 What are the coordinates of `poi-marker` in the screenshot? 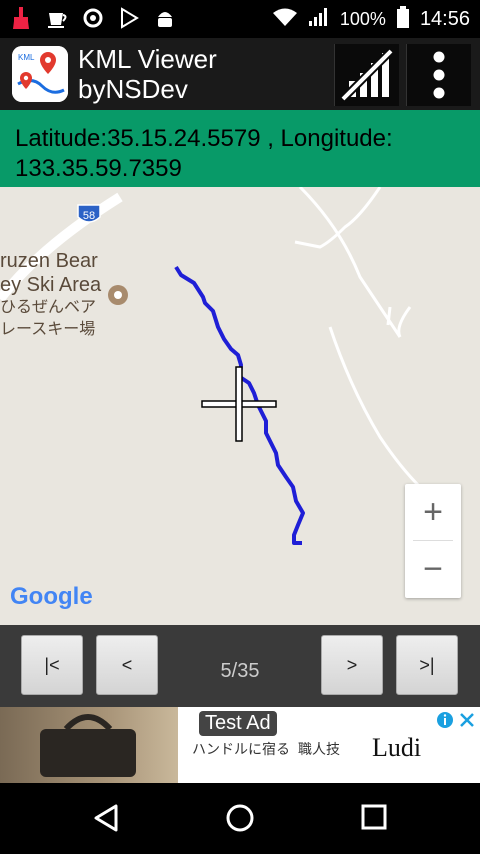 It's located at (118, 295).